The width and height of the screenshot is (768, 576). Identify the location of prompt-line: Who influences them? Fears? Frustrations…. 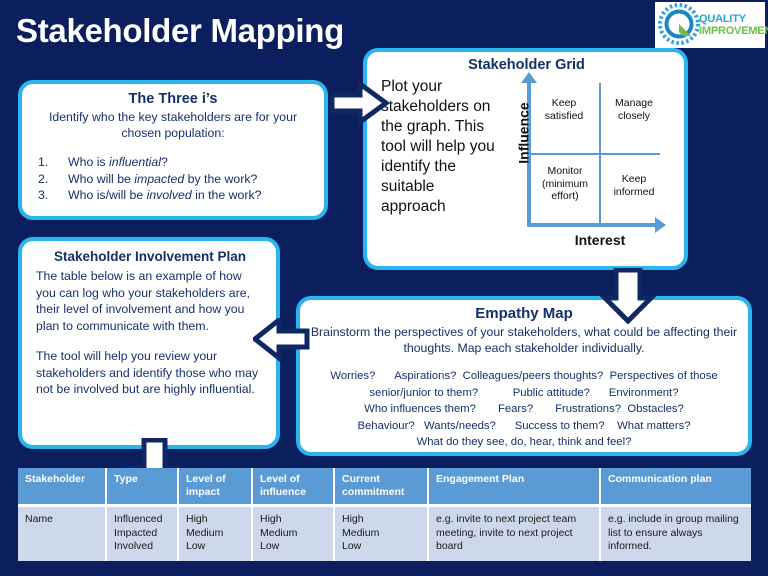
(524, 409).